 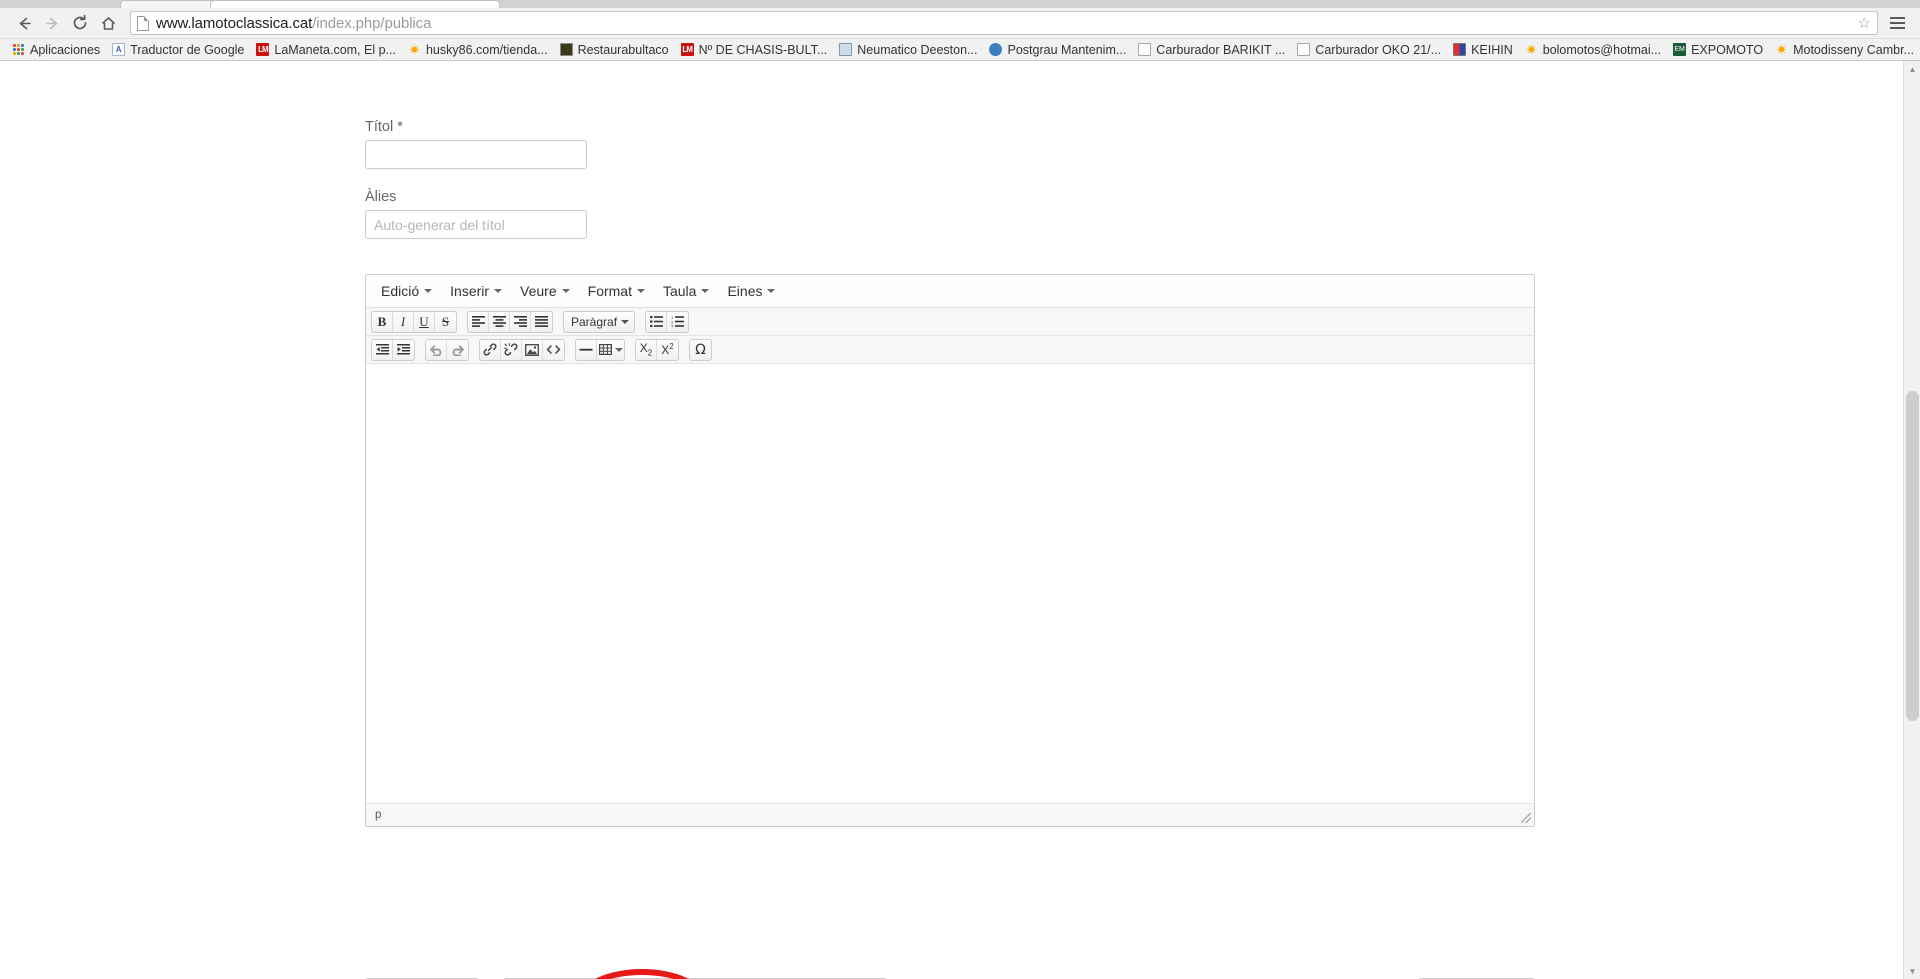 What do you see at coordinates (1912, 69) in the screenshot?
I see `scroll-up-icon: ▲` at bounding box center [1912, 69].